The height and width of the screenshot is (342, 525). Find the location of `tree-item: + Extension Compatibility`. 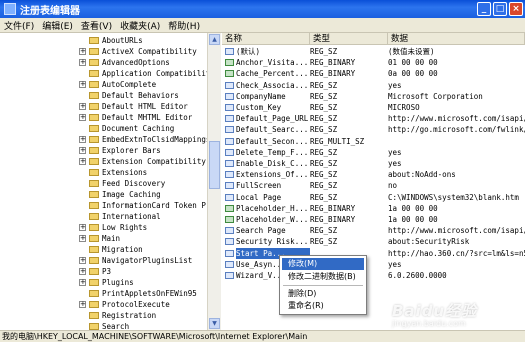

tree-item: + Extension Compatibility is located at coordinates (103, 161).